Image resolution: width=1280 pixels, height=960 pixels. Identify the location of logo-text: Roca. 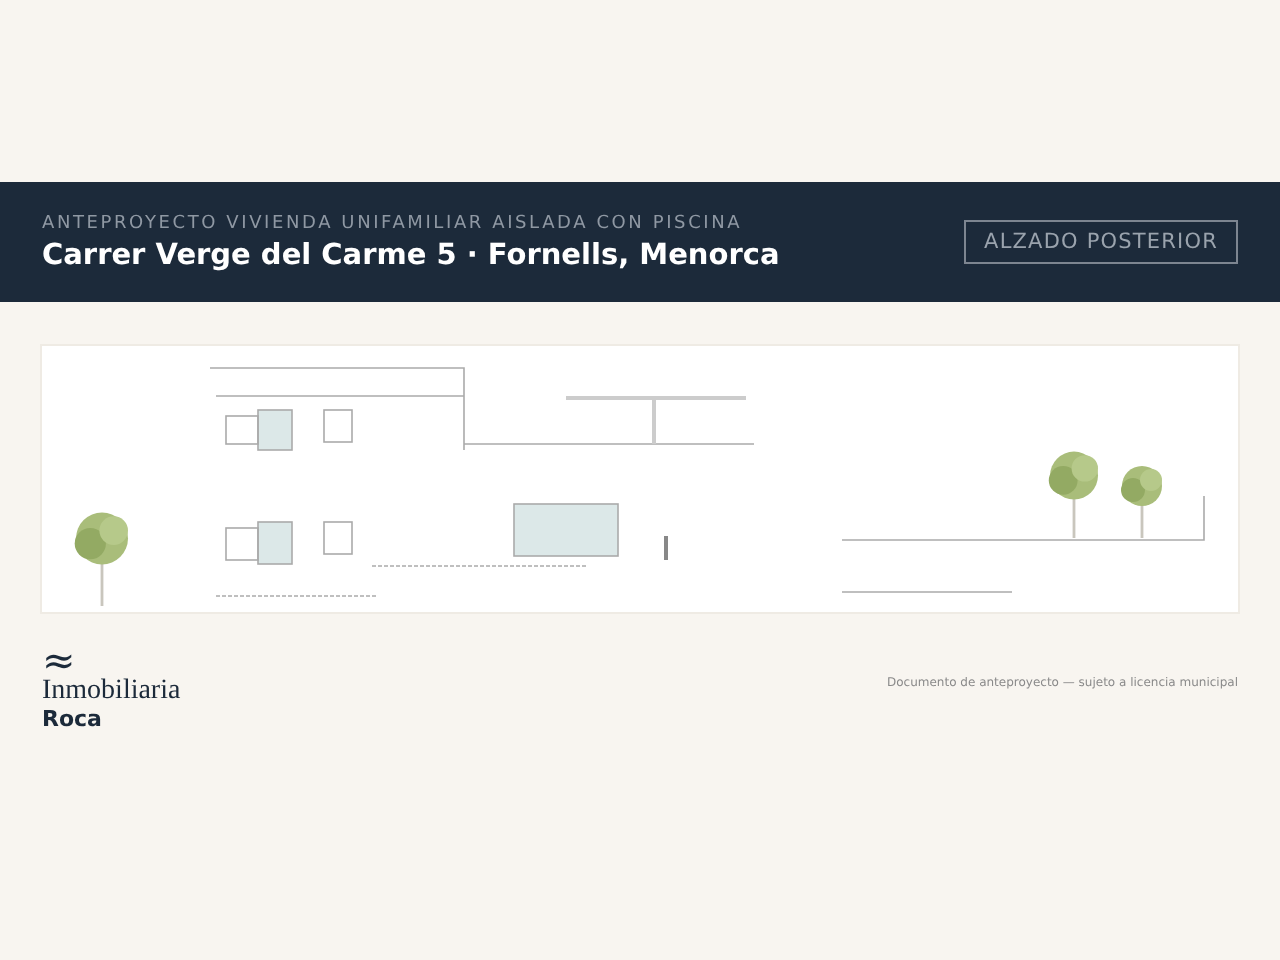
(73, 719).